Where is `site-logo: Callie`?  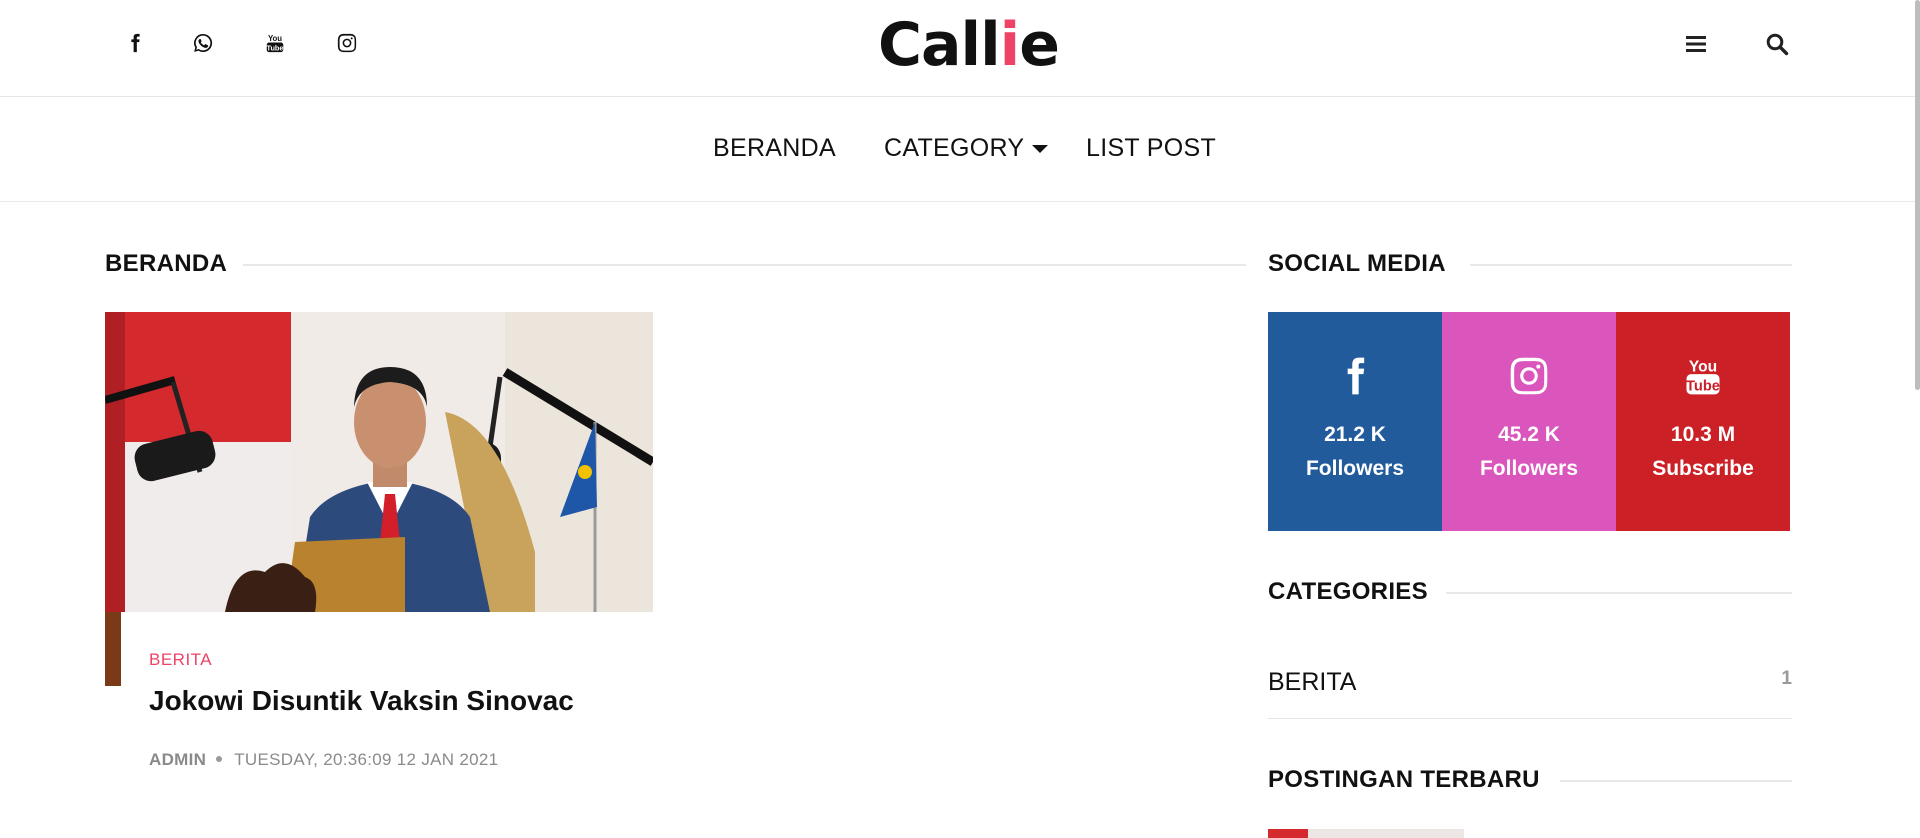
site-logo: Callie is located at coordinates (969, 45).